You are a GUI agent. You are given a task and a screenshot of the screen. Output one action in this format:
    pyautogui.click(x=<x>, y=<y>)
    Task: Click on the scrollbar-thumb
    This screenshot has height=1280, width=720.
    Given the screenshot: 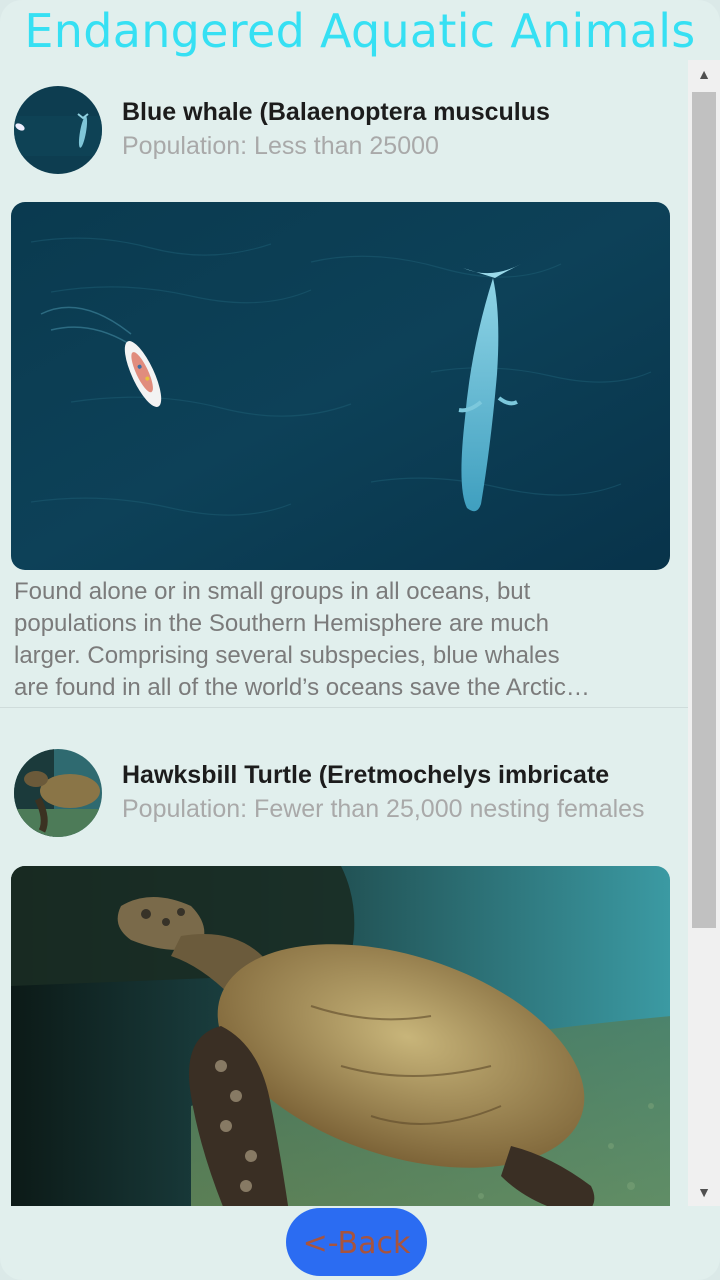 What is the action you would take?
    pyautogui.click(x=704, y=510)
    